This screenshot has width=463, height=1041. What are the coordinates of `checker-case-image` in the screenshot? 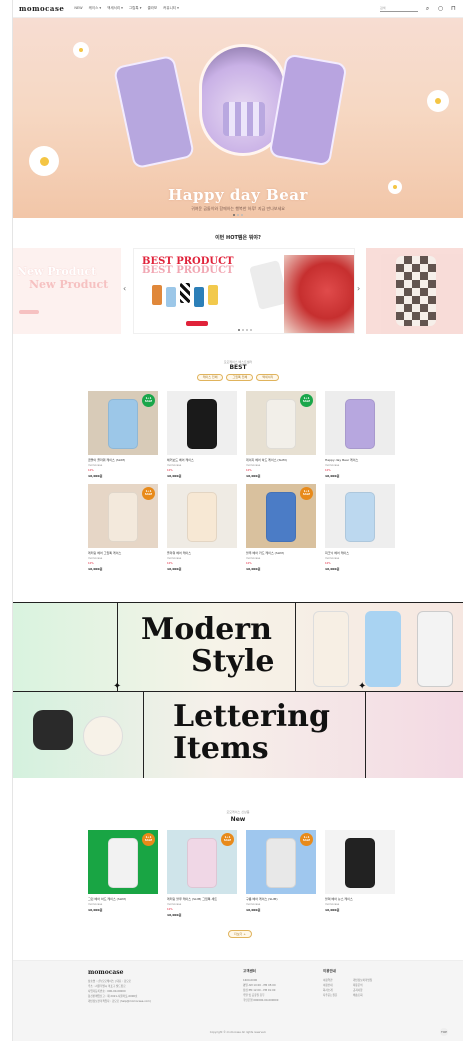 It's located at (416, 291).